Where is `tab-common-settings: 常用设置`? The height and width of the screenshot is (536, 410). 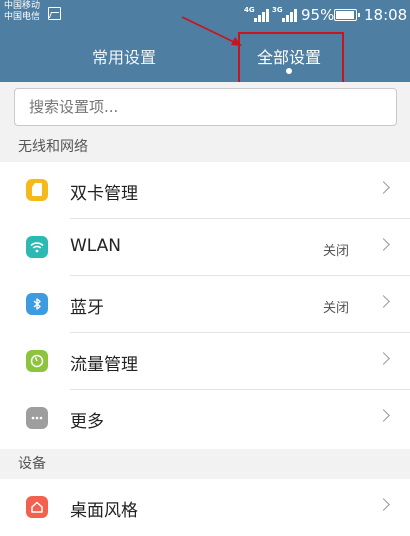
tab-common-settings: 常用设置 is located at coordinates (124, 56).